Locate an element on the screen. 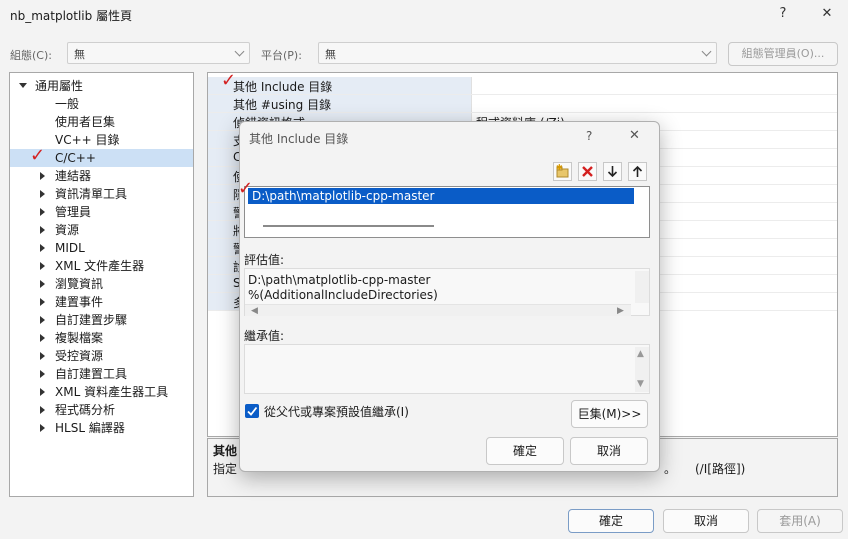 This screenshot has width=848, height=539. new-folder-icon: ✱ is located at coordinates (562, 170).